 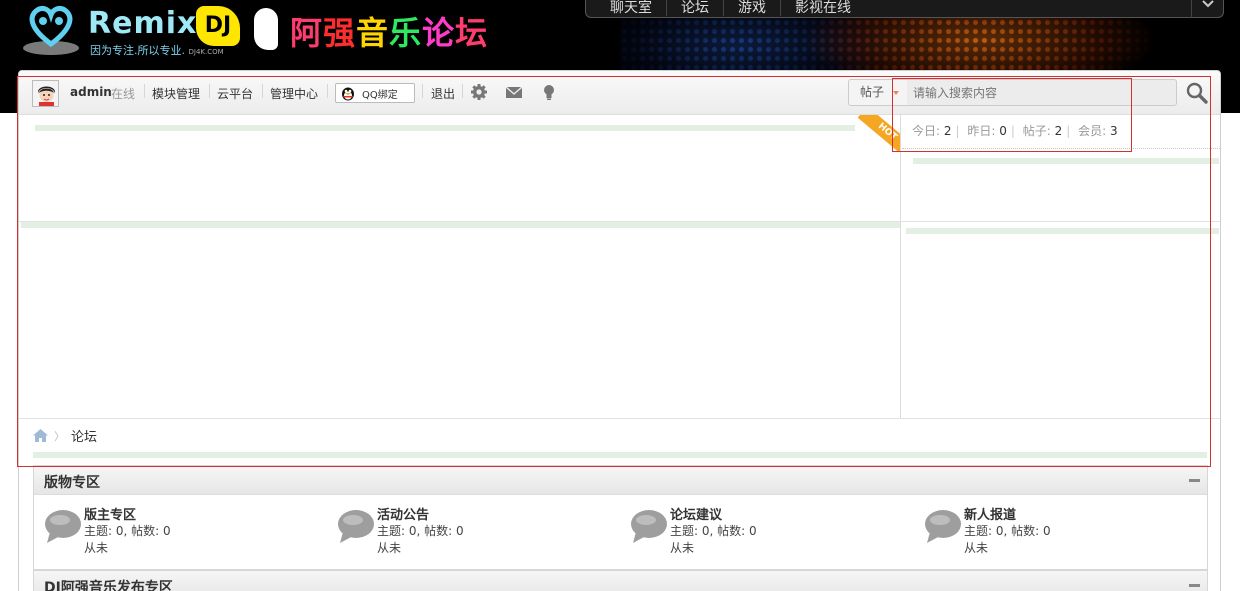 I want to click on qq-bind-button: QQ绑定, so click(x=375, y=93).